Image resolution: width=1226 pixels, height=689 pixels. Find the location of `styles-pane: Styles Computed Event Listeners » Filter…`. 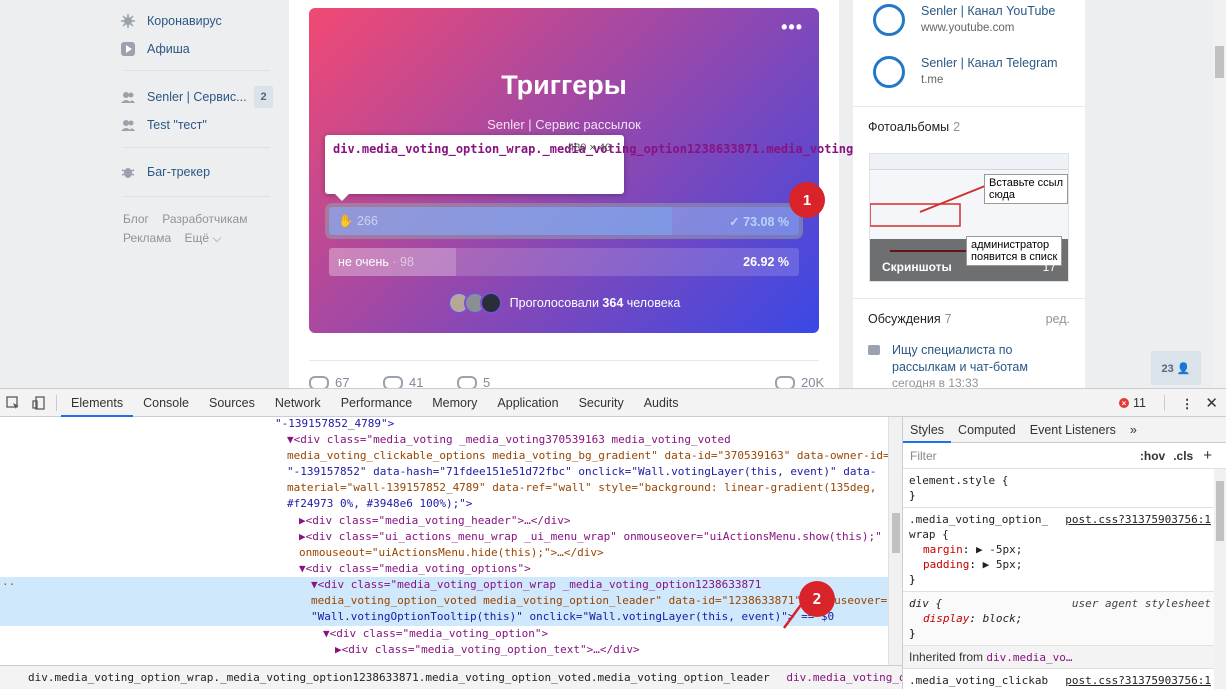

styles-pane: Styles Computed Event Listeners » Filter… is located at coordinates (1064, 553).